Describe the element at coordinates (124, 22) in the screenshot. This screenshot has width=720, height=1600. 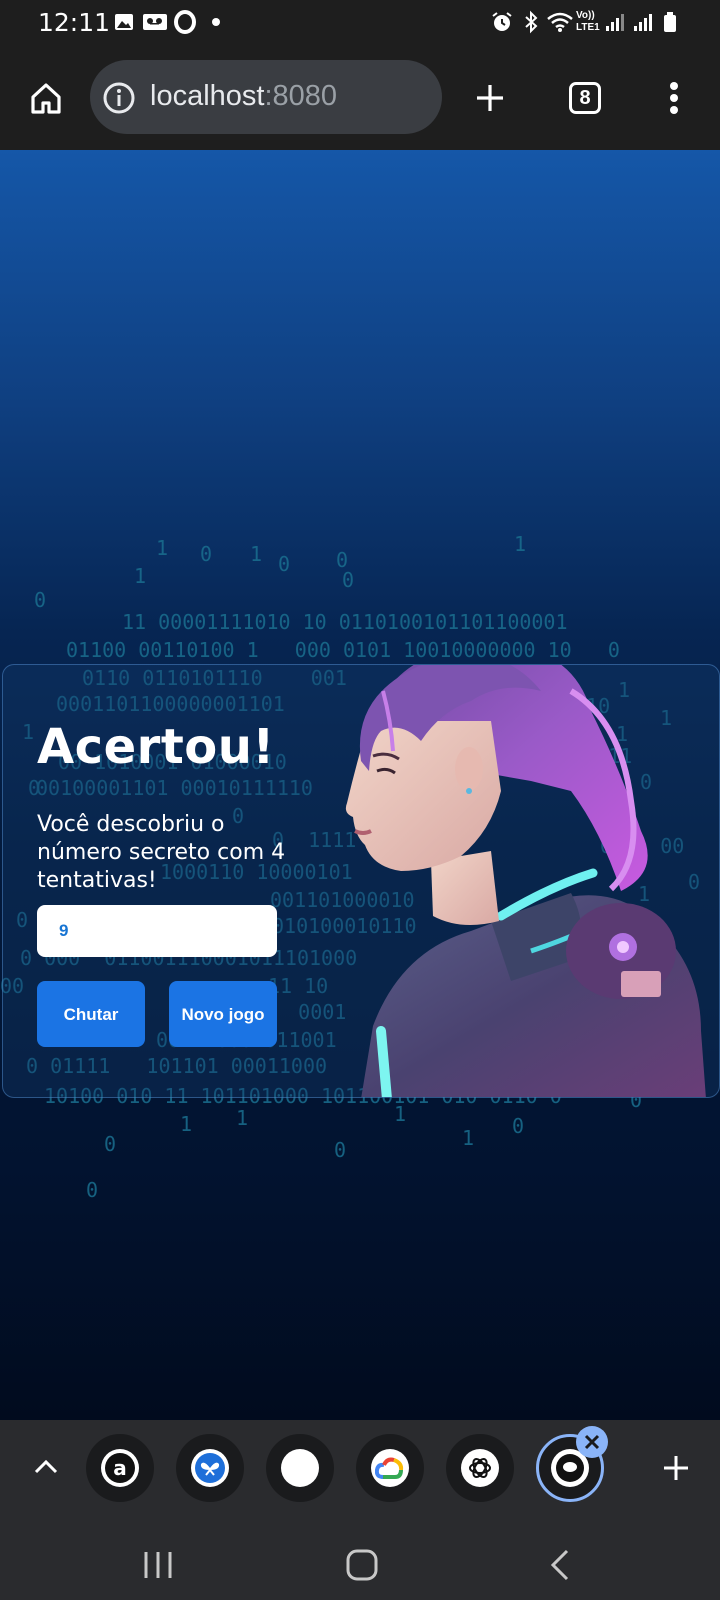
I see `image-icon` at that location.